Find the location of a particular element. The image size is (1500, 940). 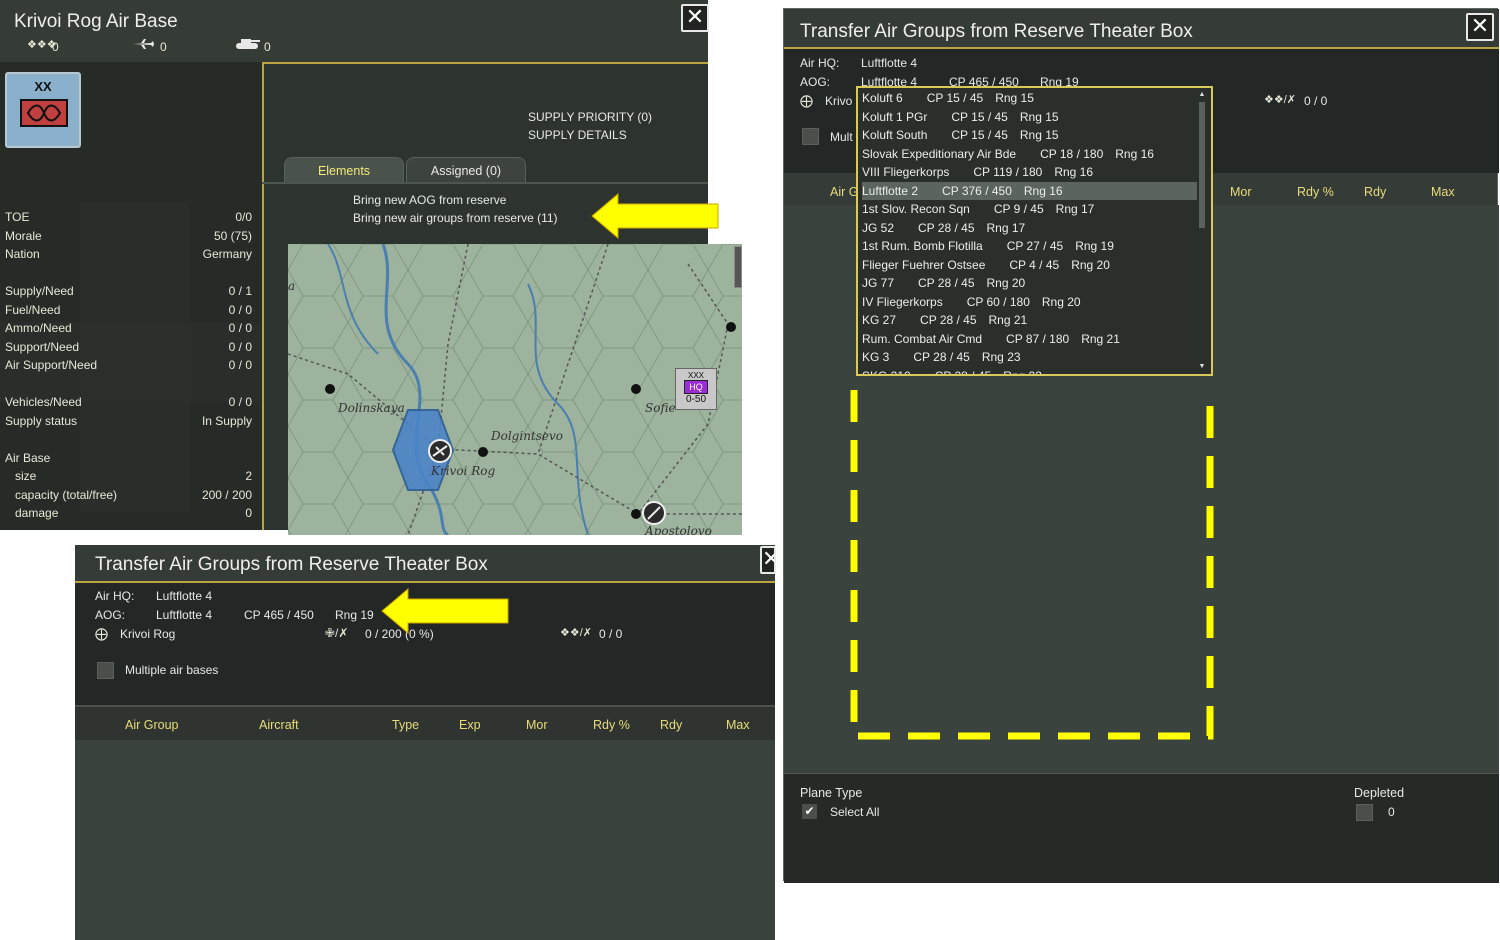

aog-item-name: Koluft 1 PGr is located at coordinates (895, 116).